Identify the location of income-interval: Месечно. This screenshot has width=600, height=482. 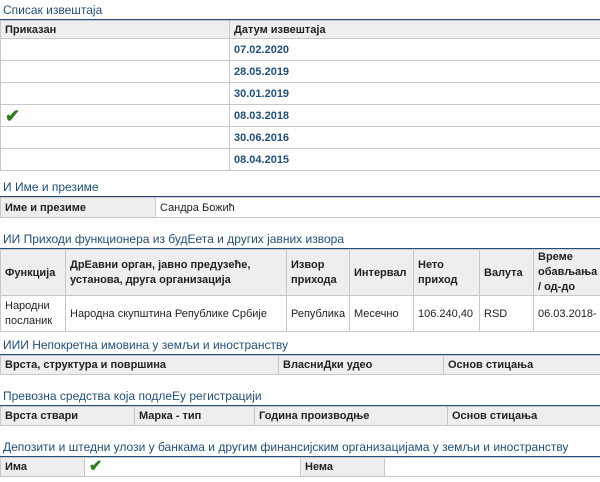
(381, 313).